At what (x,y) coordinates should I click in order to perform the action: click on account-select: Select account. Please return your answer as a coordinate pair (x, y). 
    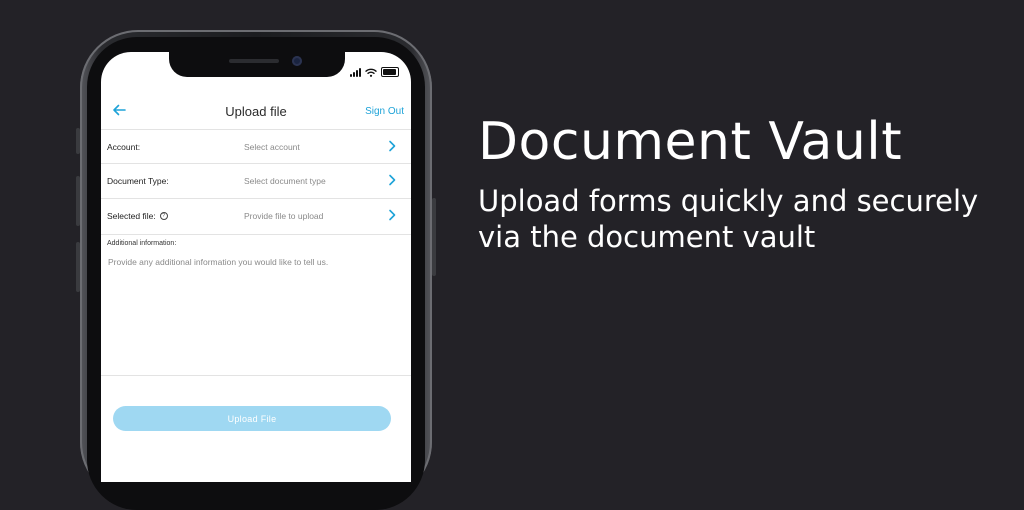
    Looking at the image, I should click on (272, 147).